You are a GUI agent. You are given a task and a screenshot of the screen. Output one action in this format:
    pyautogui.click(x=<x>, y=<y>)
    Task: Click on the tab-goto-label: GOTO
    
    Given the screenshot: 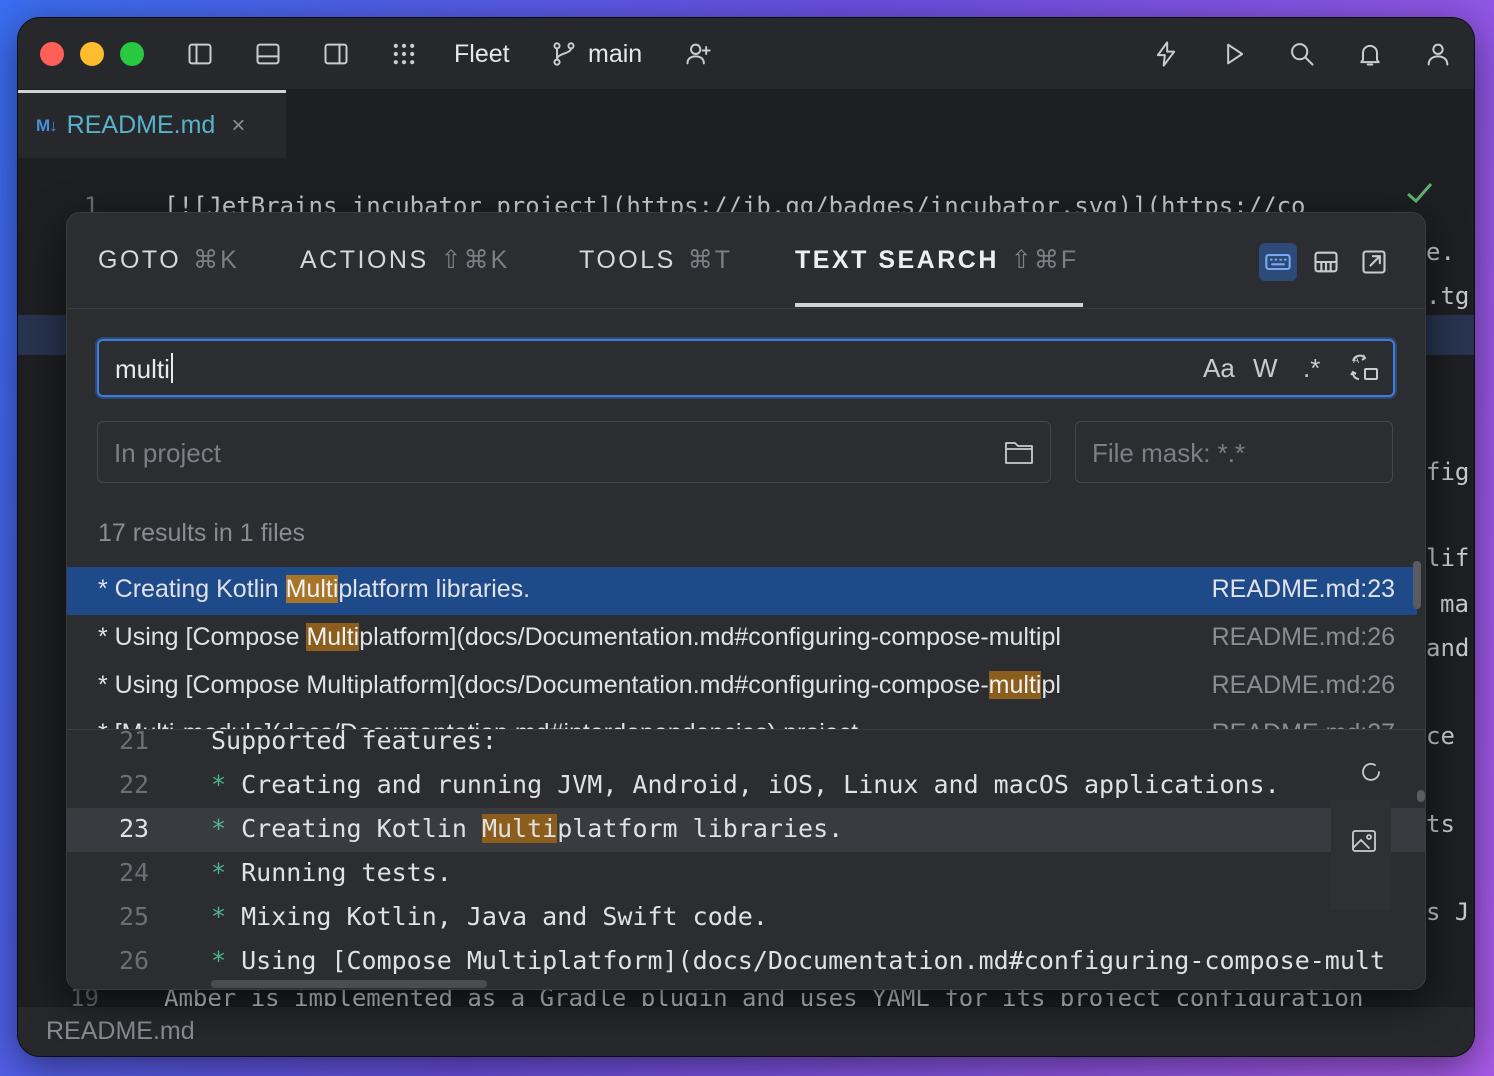 What is the action you would take?
    pyautogui.click(x=140, y=260)
    